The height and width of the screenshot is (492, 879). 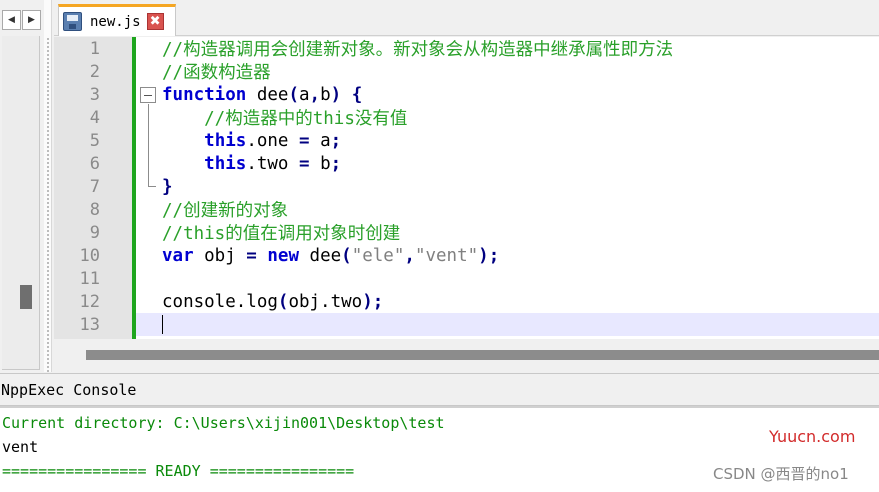 I want to click on chevron-right-icon: ▶, so click(x=31, y=20).